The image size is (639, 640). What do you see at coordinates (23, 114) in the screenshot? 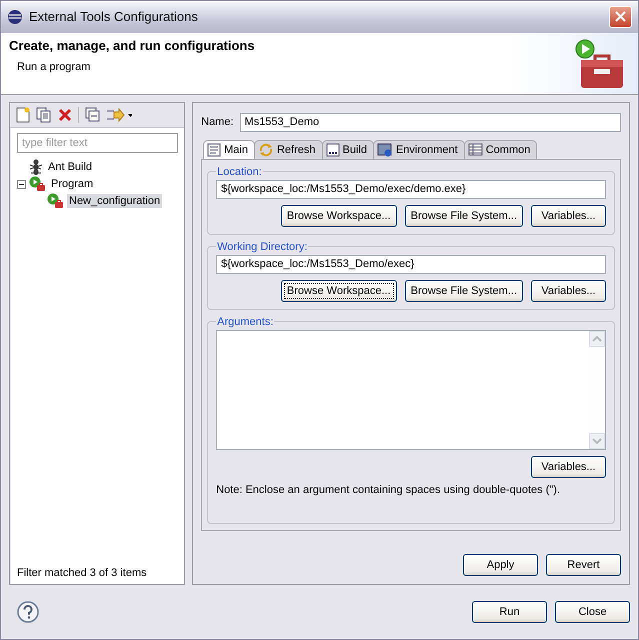
I see `new-file-icon` at bounding box center [23, 114].